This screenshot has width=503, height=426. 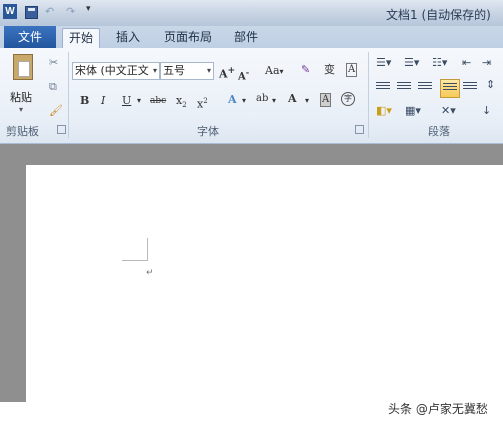 I want to click on font-size-value: 五号, so click(x=174, y=70).